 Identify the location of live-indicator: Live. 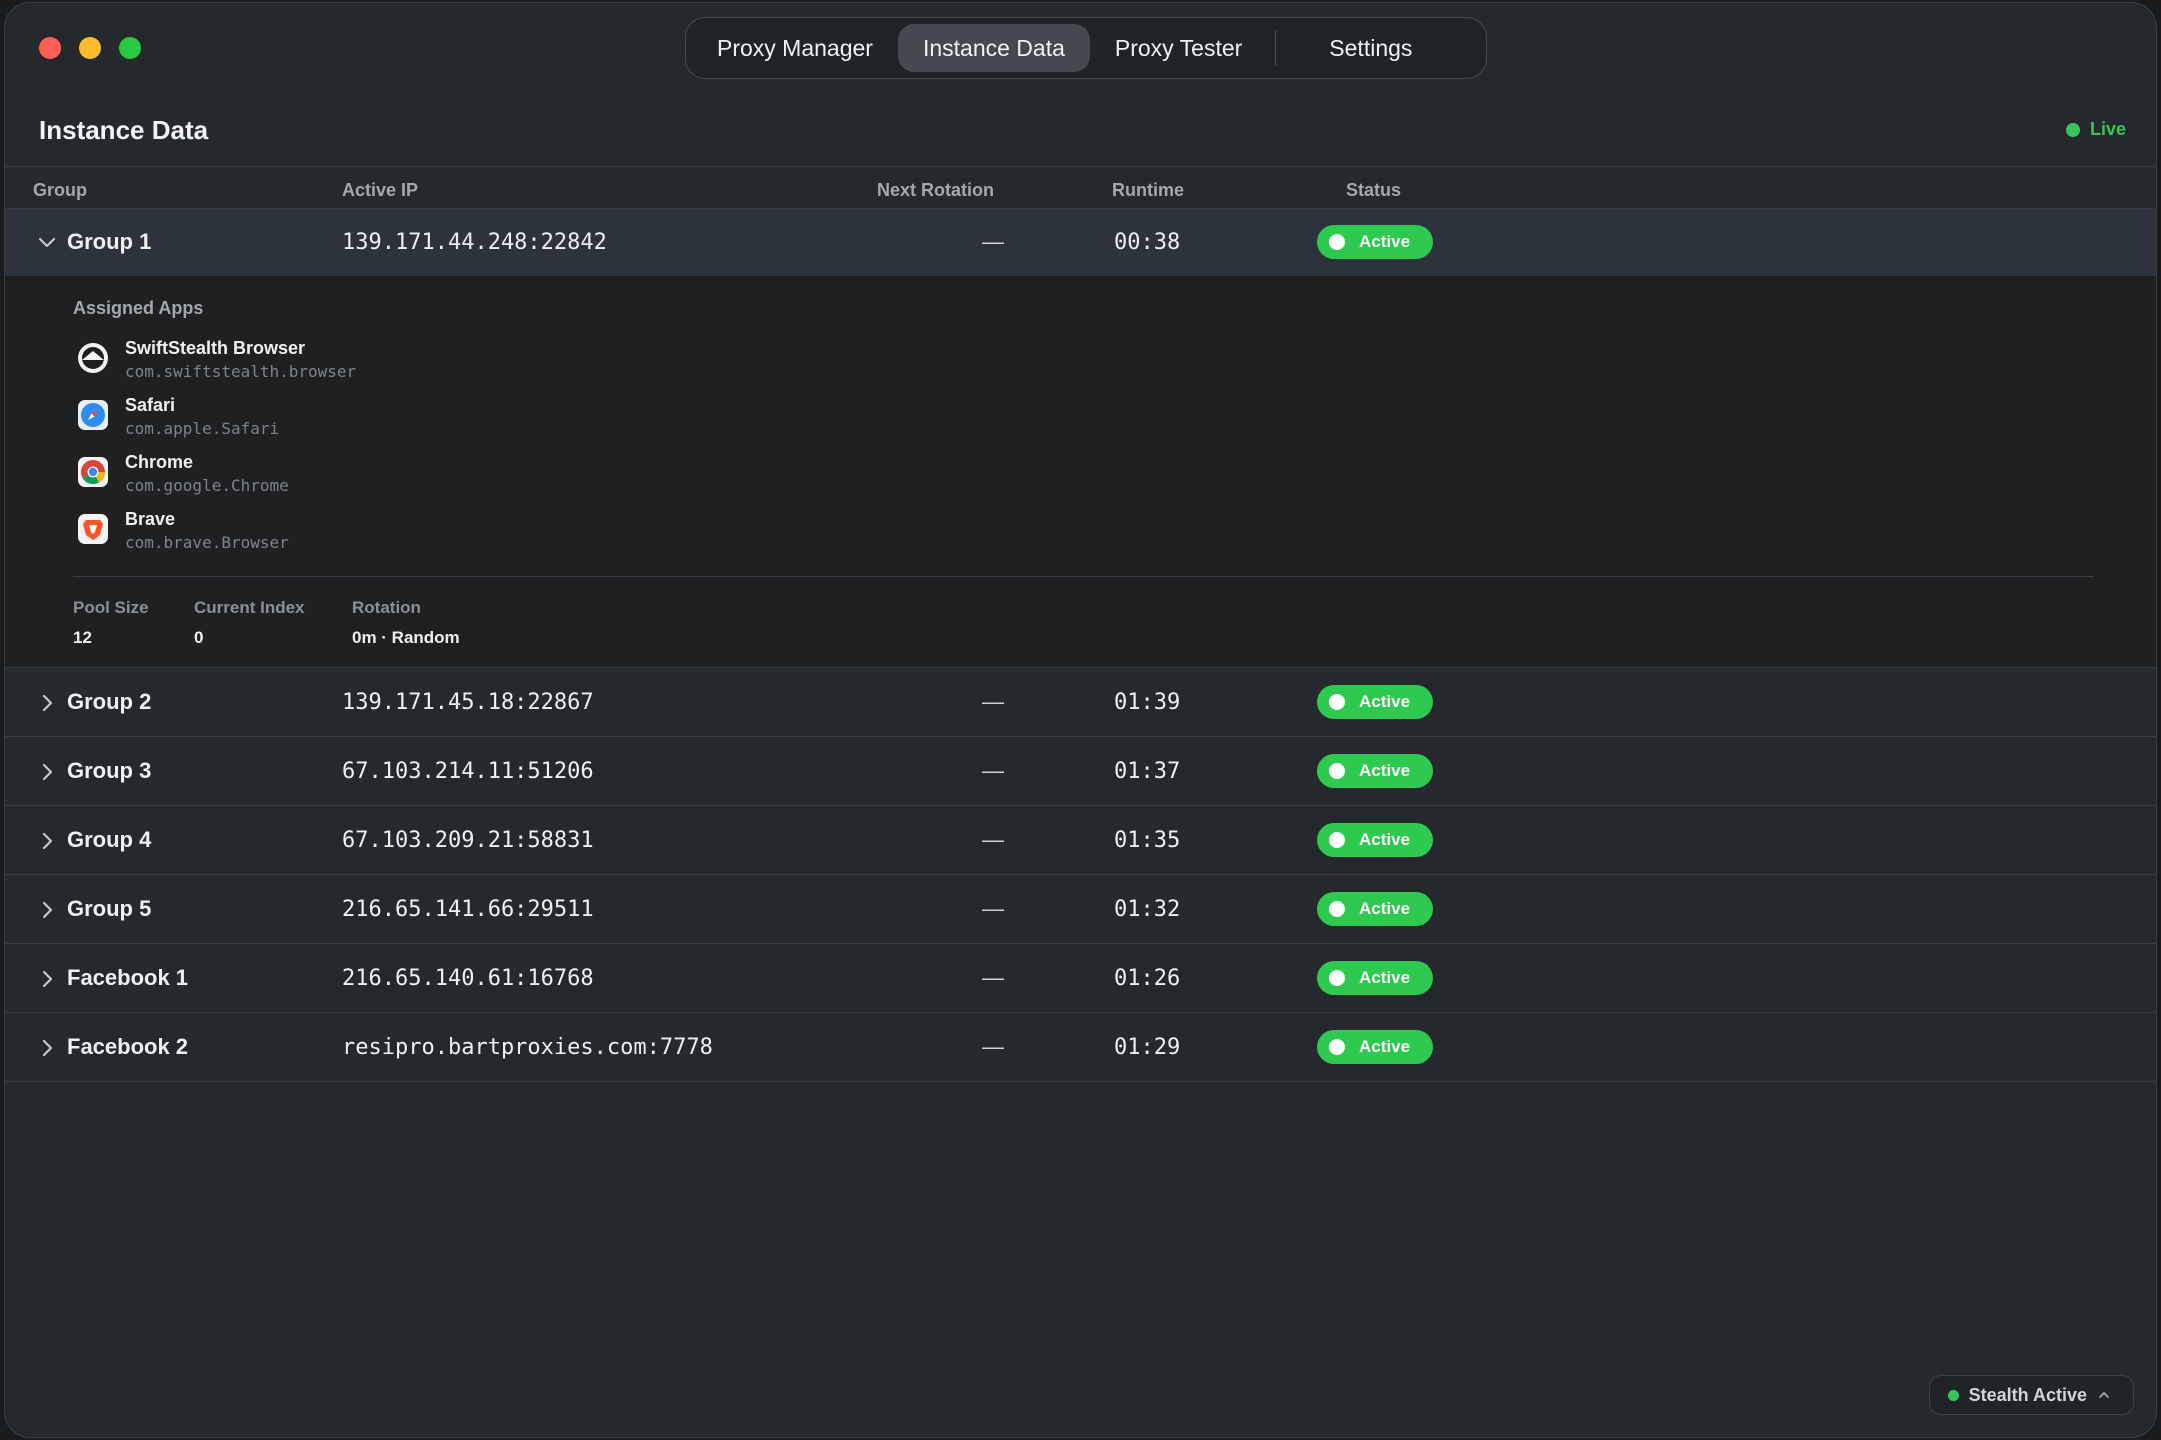
(2095, 129).